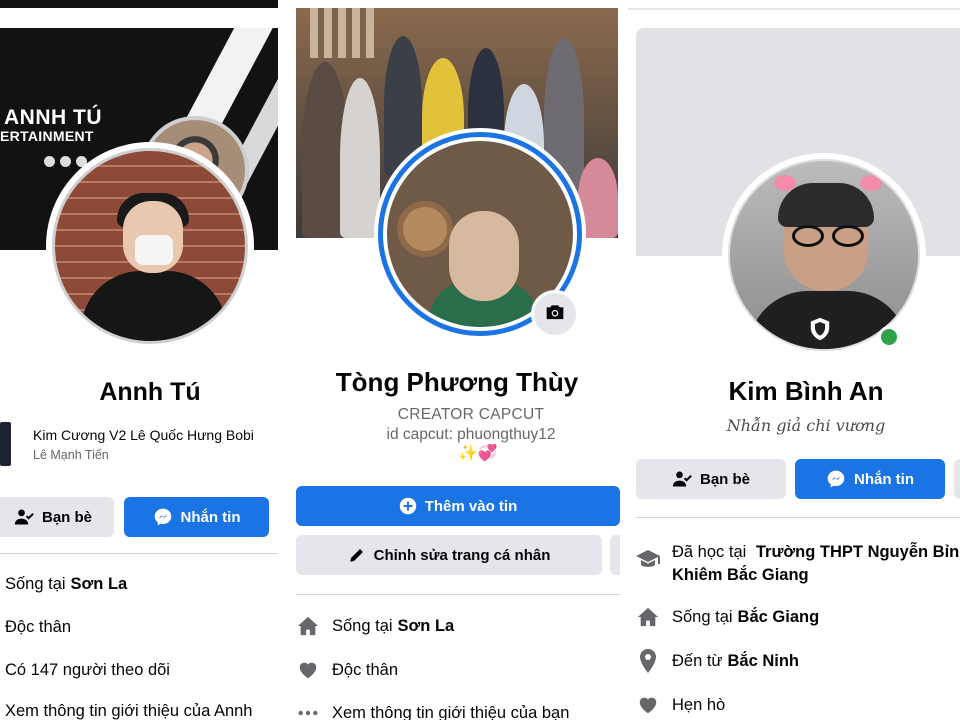 The width and height of the screenshot is (960, 720). Describe the element at coordinates (709, 552) in the screenshot. I see `intro-label: Đã học tại` at that location.